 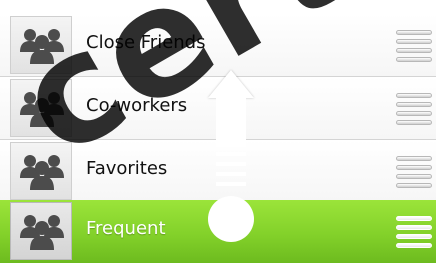 I want to click on arrowhead, so click(x=231, y=84).